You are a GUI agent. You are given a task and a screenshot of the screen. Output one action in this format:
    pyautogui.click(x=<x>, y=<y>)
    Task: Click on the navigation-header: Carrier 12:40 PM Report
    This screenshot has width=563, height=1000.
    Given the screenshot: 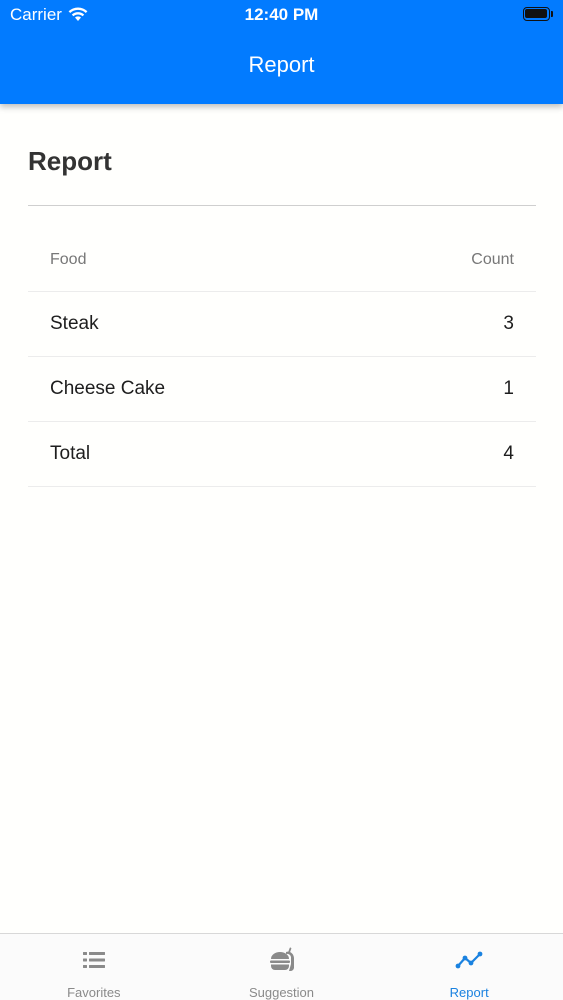 What is the action you would take?
    pyautogui.click(x=281, y=52)
    